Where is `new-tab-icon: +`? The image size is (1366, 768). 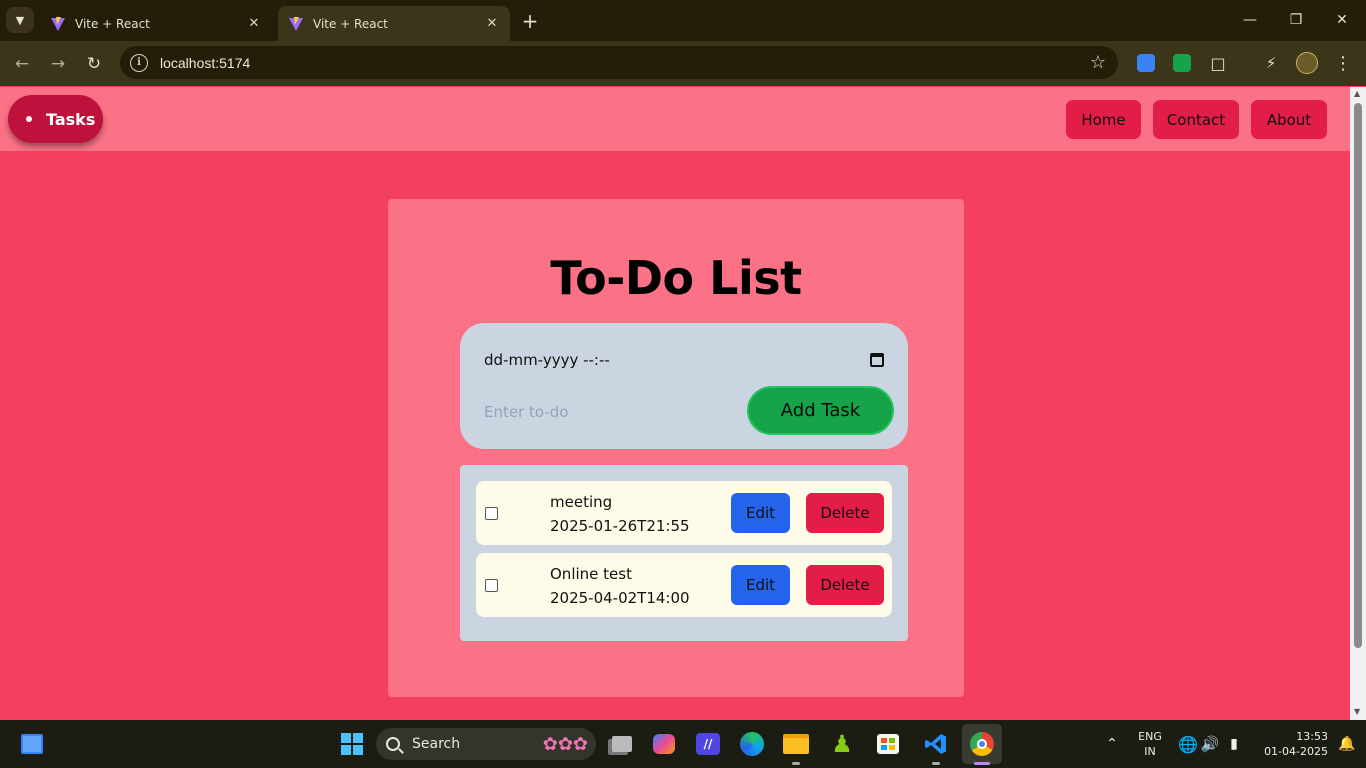 new-tab-icon: + is located at coordinates (530, 21).